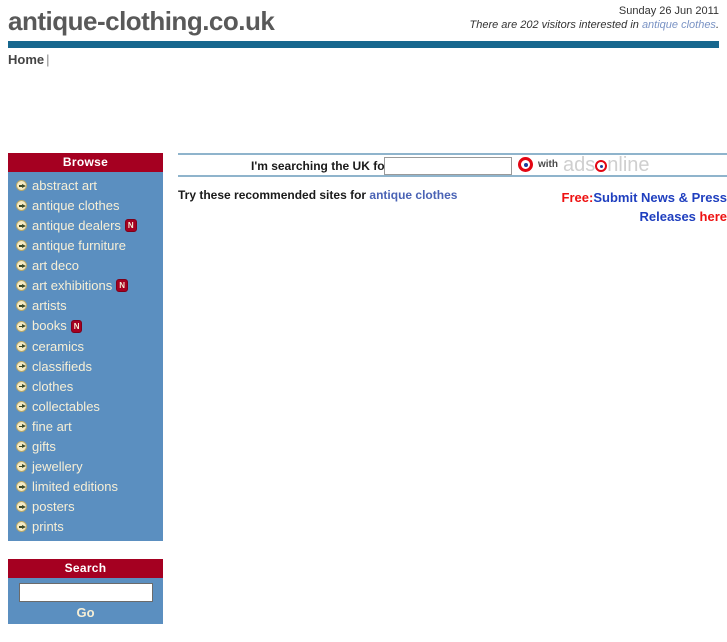 The height and width of the screenshot is (642, 727). What do you see at coordinates (579, 165) in the screenshot?
I see `adsonline-logo-text-before: ads` at bounding box center [579, 165].